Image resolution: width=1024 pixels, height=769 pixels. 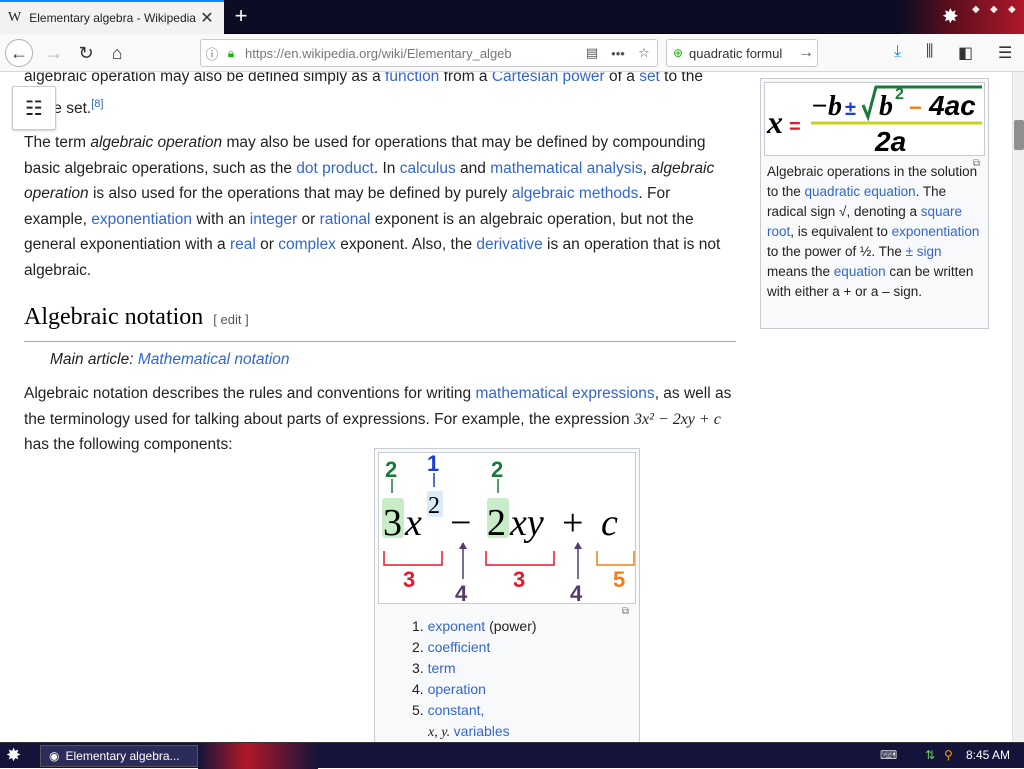 What do you see at coordinates (94, 359) in the screenshot?
I see `hatnote-prefix: Main article:` at bounding box center [94, 359].